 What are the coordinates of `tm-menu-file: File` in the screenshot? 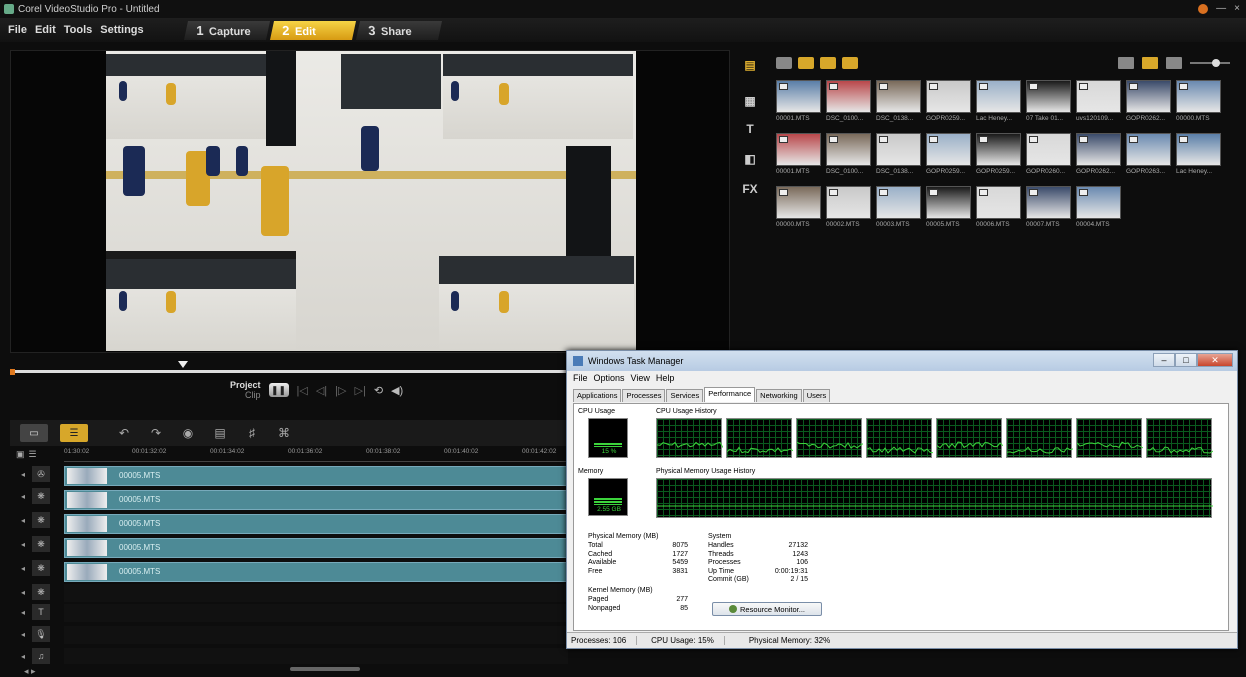 It's located at (580, 378).